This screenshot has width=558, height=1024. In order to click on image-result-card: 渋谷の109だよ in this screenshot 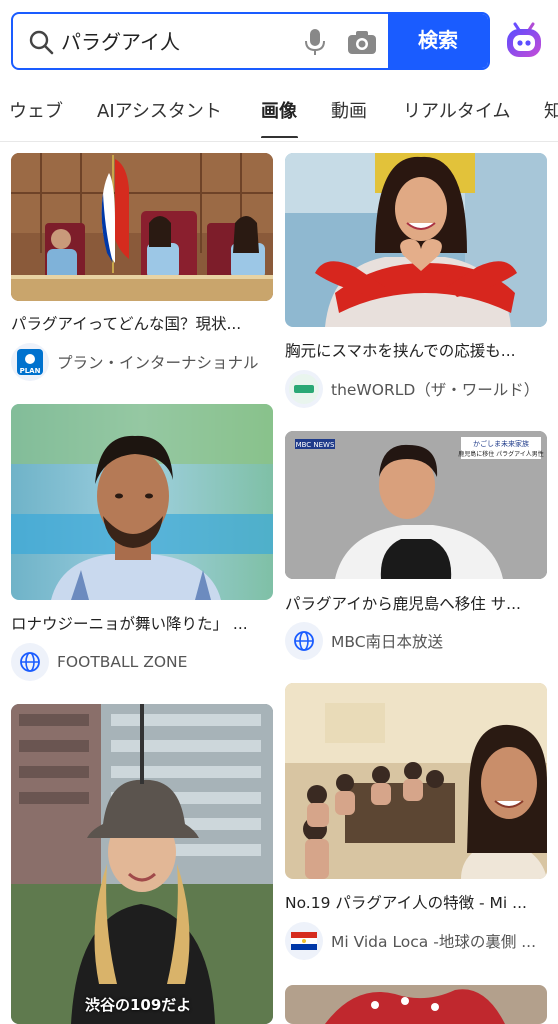, I will do `click(142, 864)`.